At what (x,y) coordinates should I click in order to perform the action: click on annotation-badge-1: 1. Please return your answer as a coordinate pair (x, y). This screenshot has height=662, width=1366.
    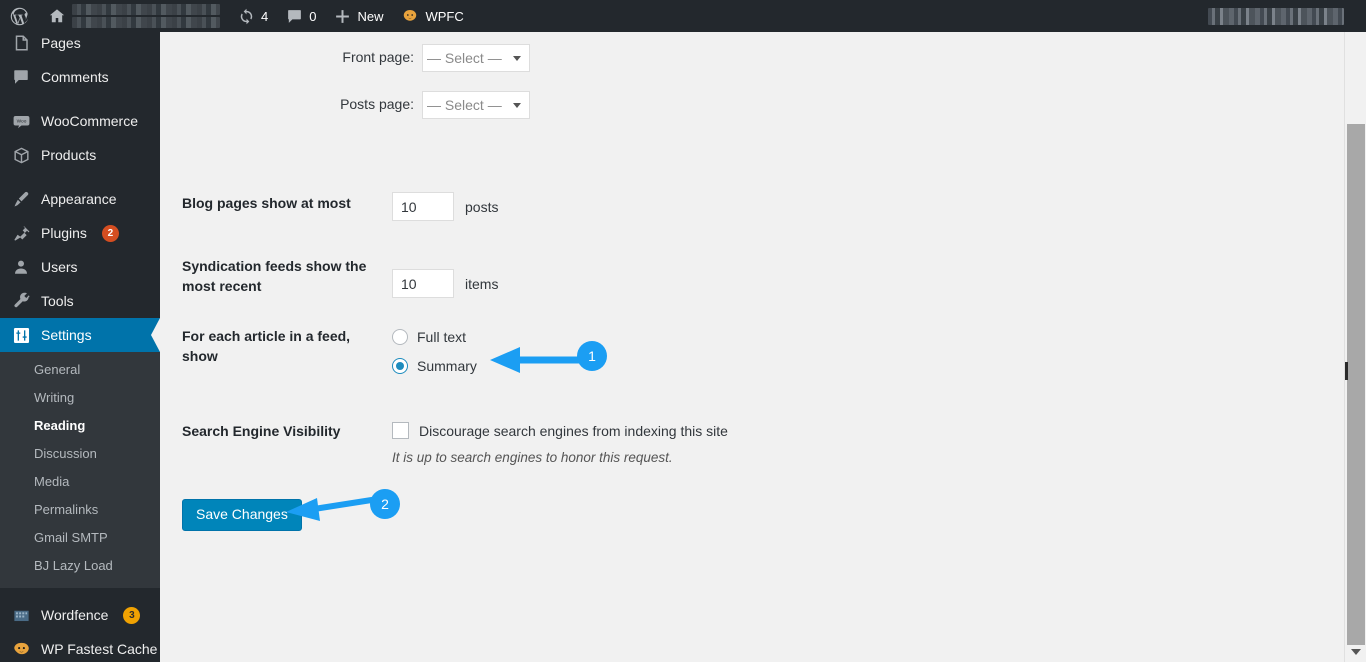
    Looking at the image, I should click on (592, 356).